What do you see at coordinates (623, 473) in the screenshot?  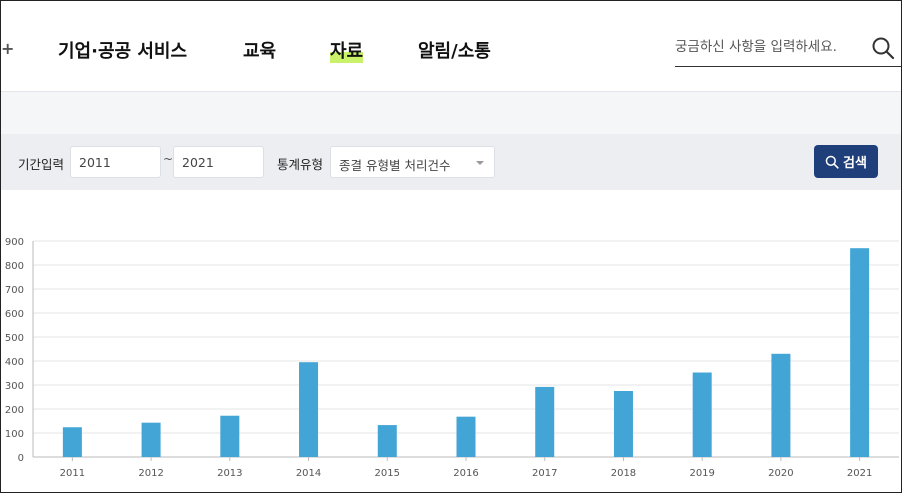 I see `x-tick-label: 2018` at bounding box center [623, 473].